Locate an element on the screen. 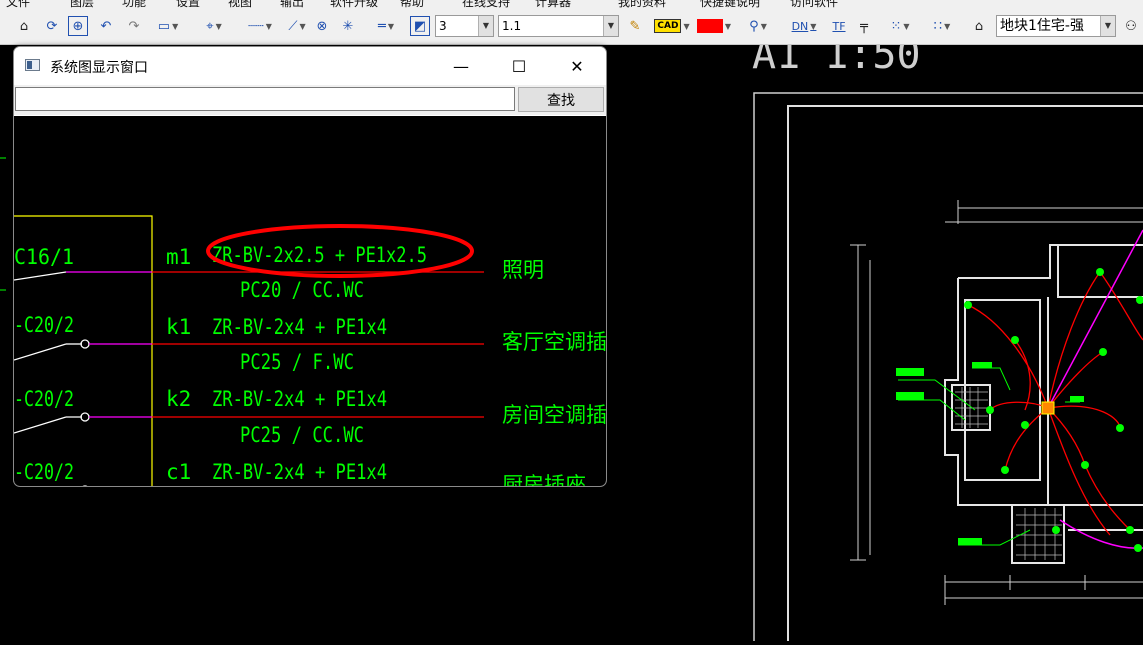  load-name: 房间空调插座 is located at coordinates (554, 415).